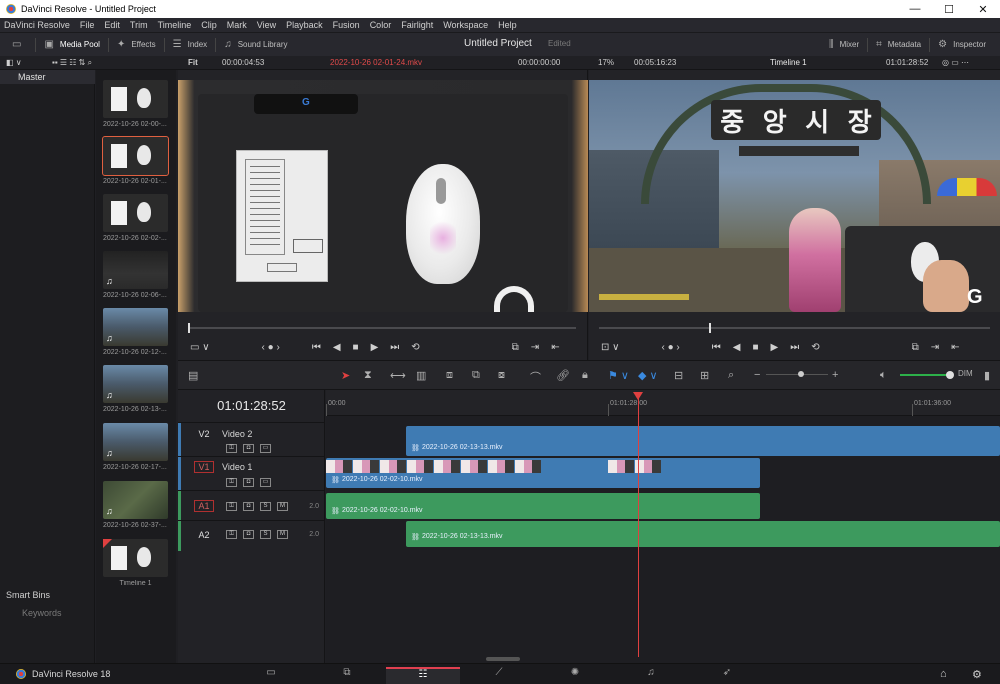 This screenshot has height=684, width=1000. What do you see at coordinates (368, 375) in the screenshot?
I see `trim-tool-icon: ⧗` at bounding box center [368, 375].